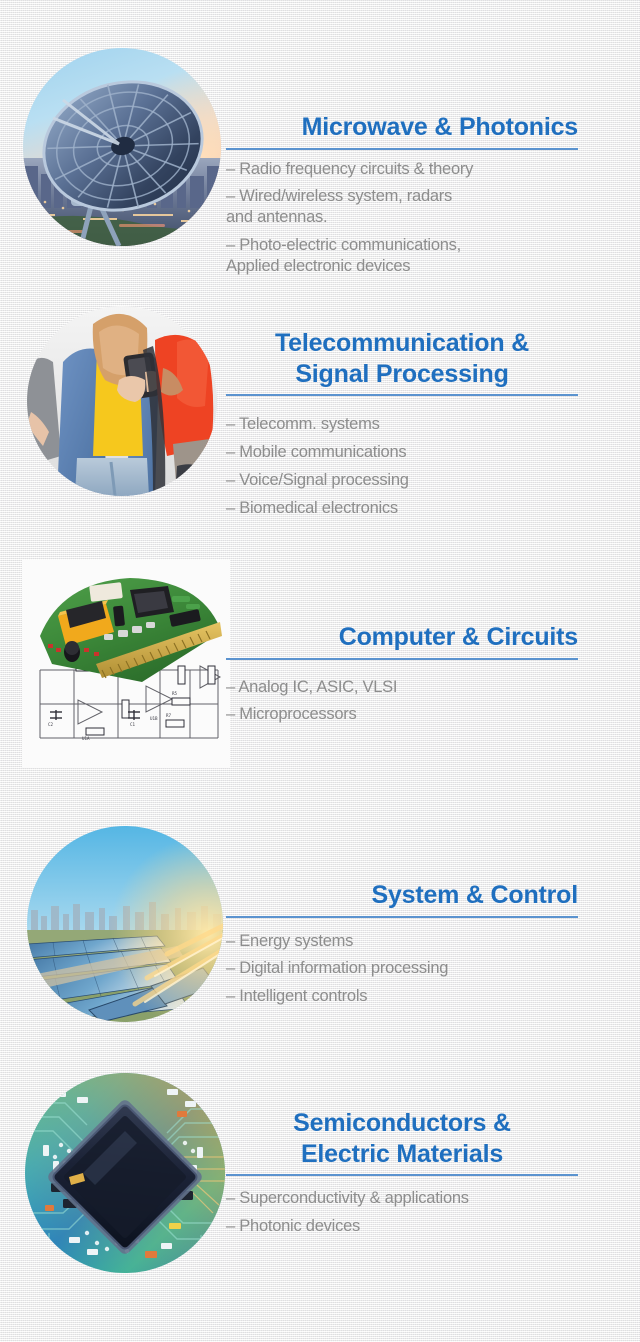  What do you see at coordinates (350, 168) in the screenshot?
I see `list-item: – Radio frequency circuits & theory` at bounding box center [350, 168].